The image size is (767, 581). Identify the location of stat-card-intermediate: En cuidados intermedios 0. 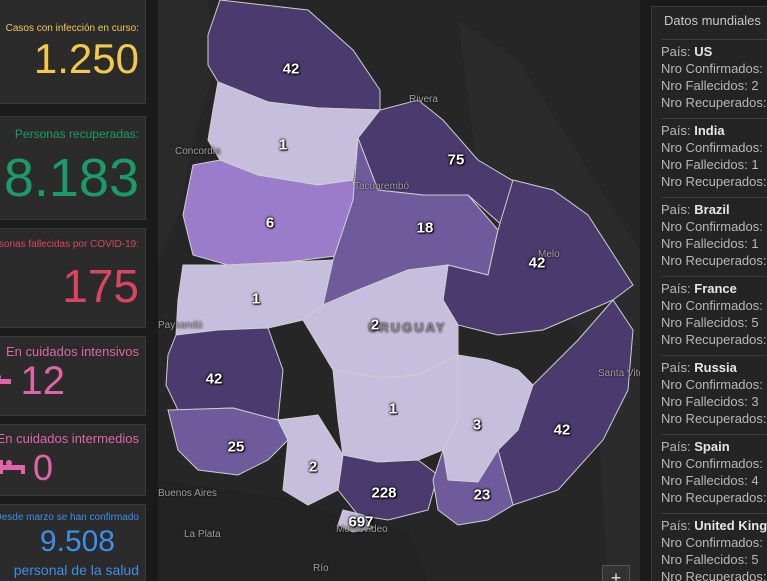
(73, 460).